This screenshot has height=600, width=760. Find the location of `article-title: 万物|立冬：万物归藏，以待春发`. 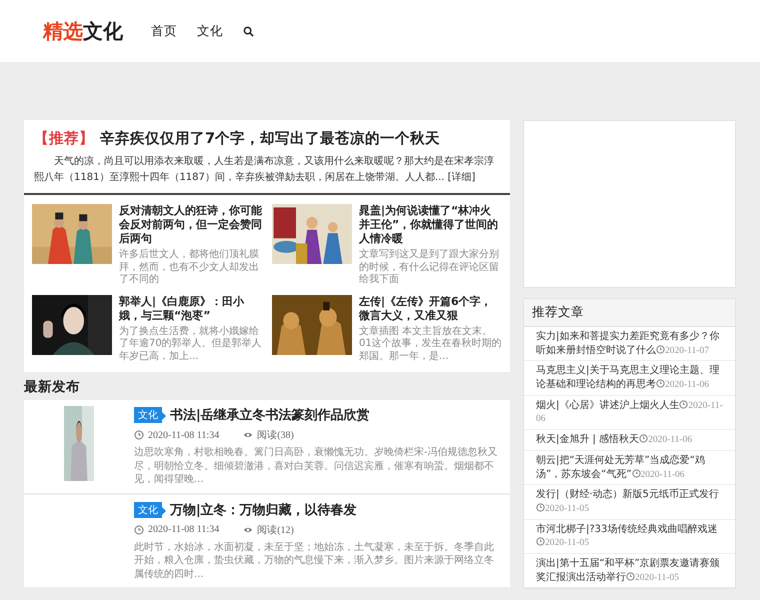

article-title: 万物|立冬：万物归藏，以待春发 is located at coordinates (263, 509).